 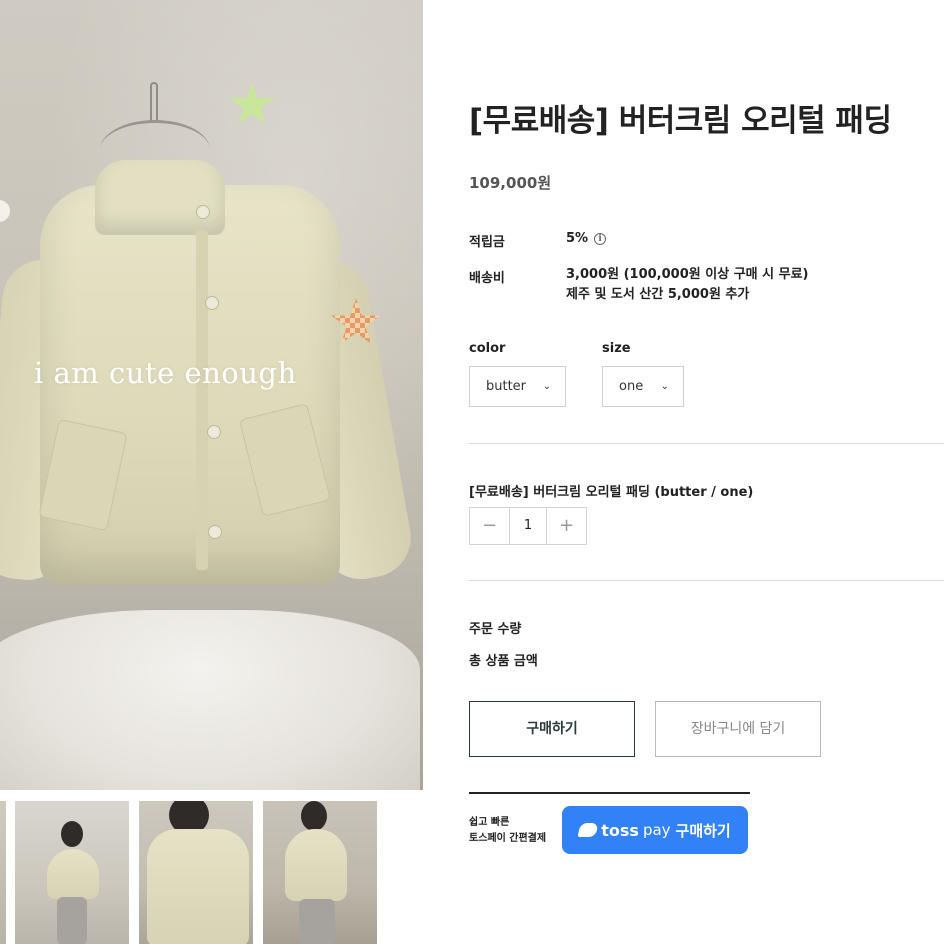 What do you see at coordinates (202, 400) in the screenshot?
I see `jacket-placket` at bounding box center [202, 400].